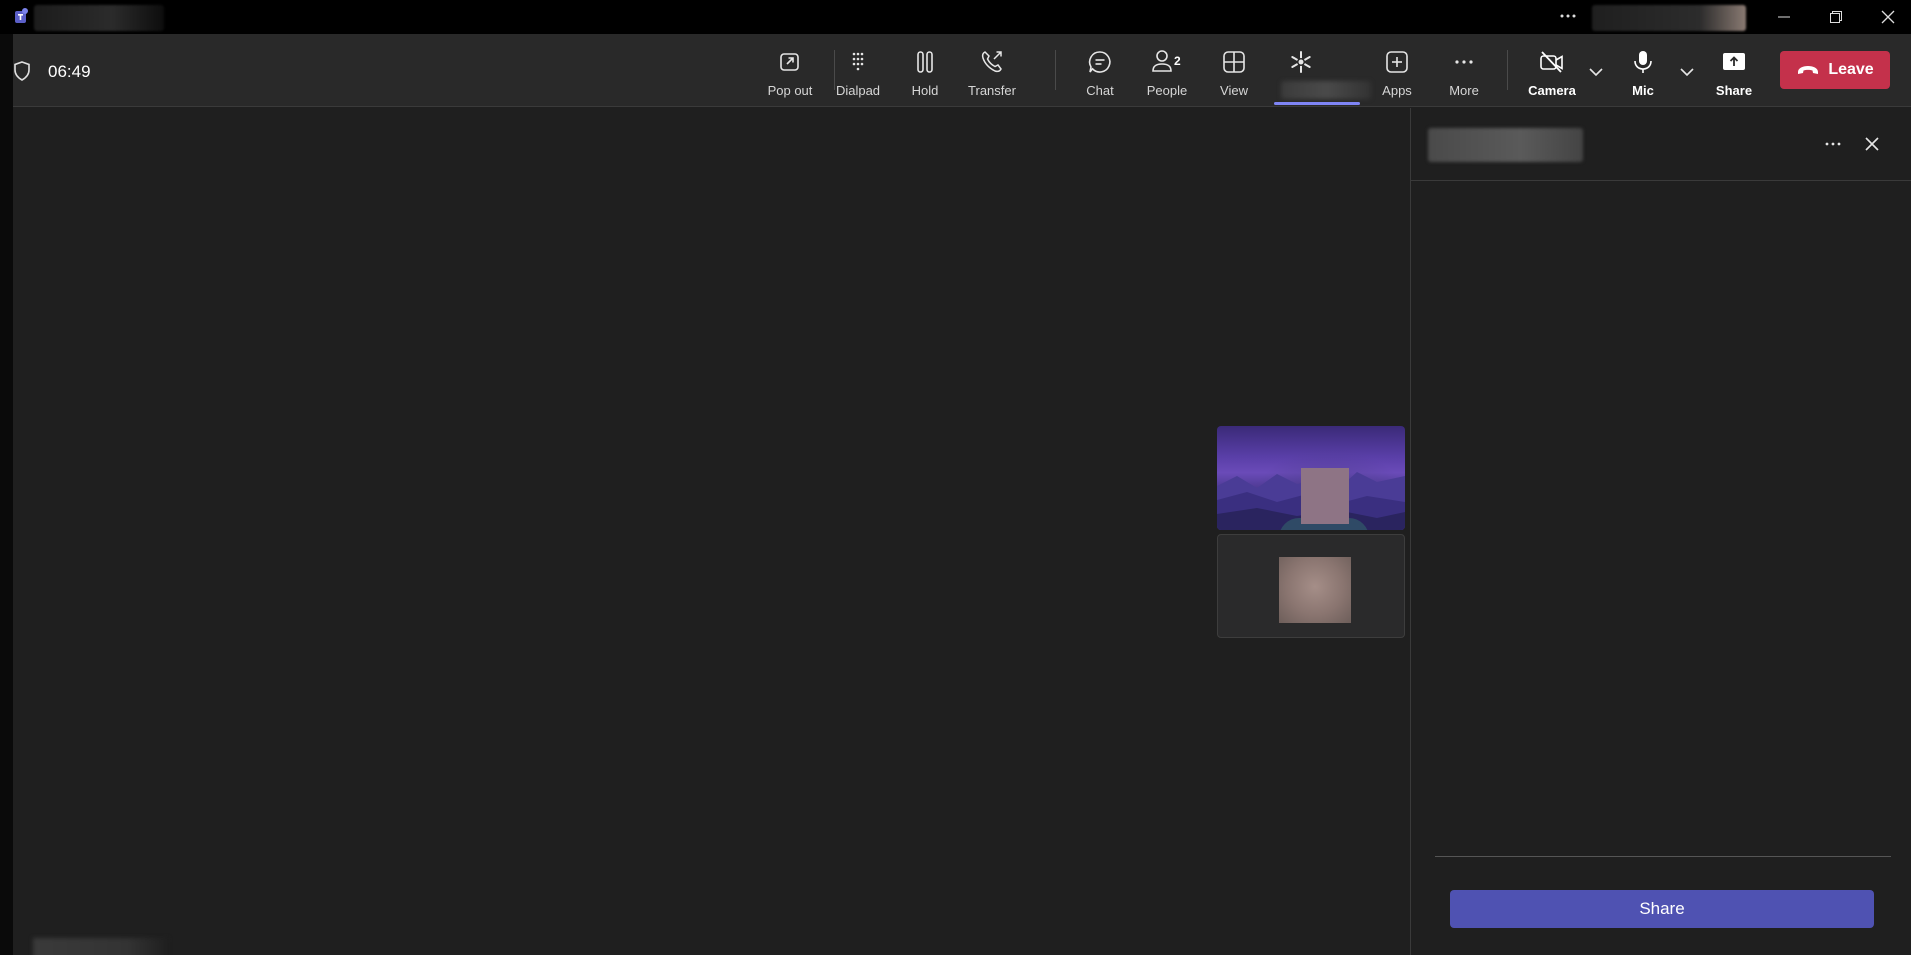 The height and width of the screenshot is (955, 1911). What do you see at coordinates (1464, 72) in the screenshot?
I see `more-button: More` at bounding box center [1464, 72].